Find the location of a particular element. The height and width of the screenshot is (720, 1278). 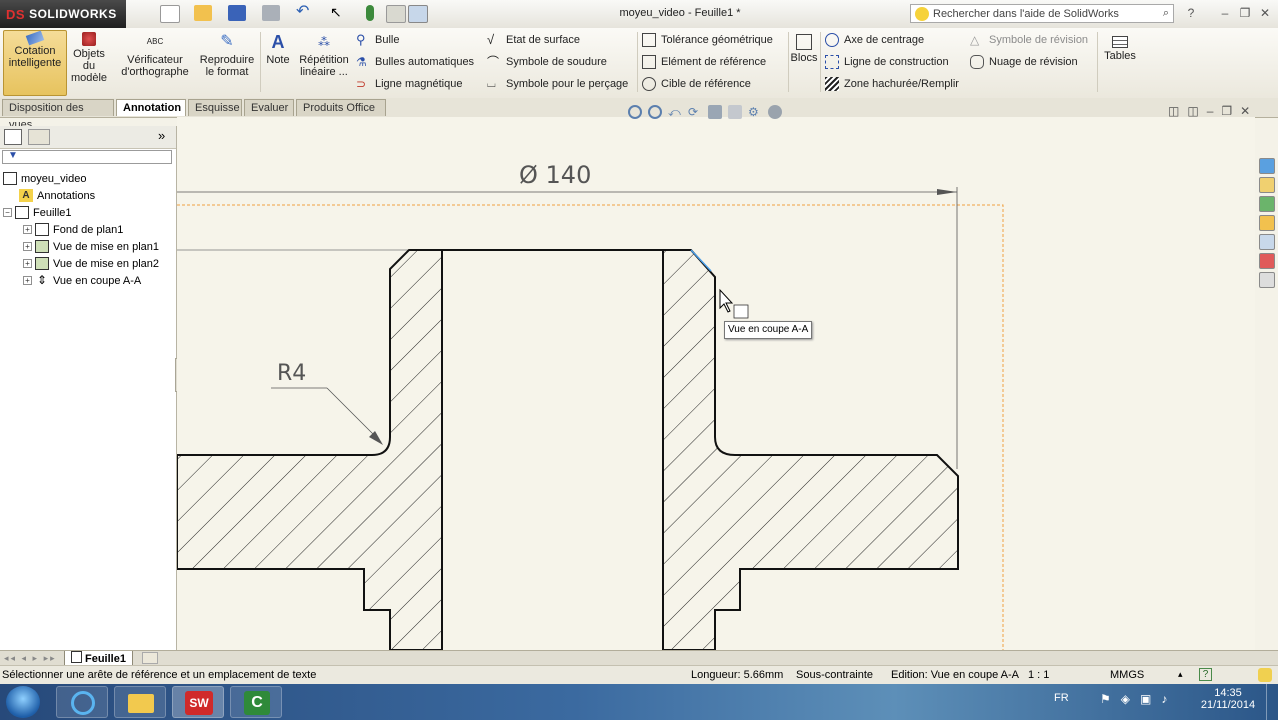

sheet-nav-arrows: ◂◂ ◂ ▸ ▸▸ is located at coordinates (30, 658).